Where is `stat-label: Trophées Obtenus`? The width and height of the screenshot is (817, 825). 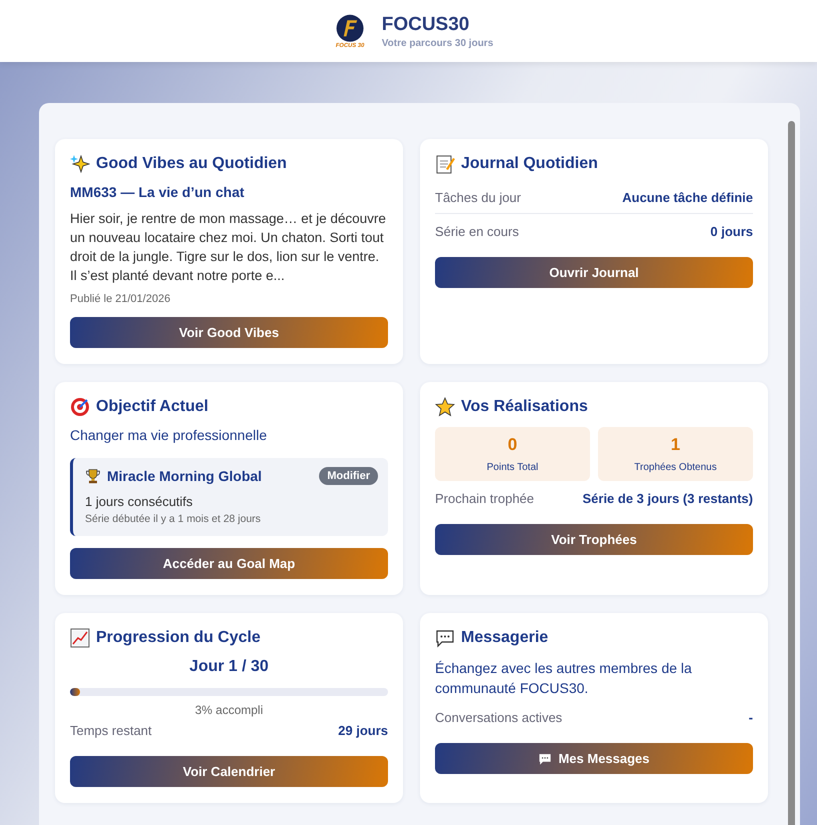
stat-label: Trophées Obtenus is located at coordinates (675, 467).